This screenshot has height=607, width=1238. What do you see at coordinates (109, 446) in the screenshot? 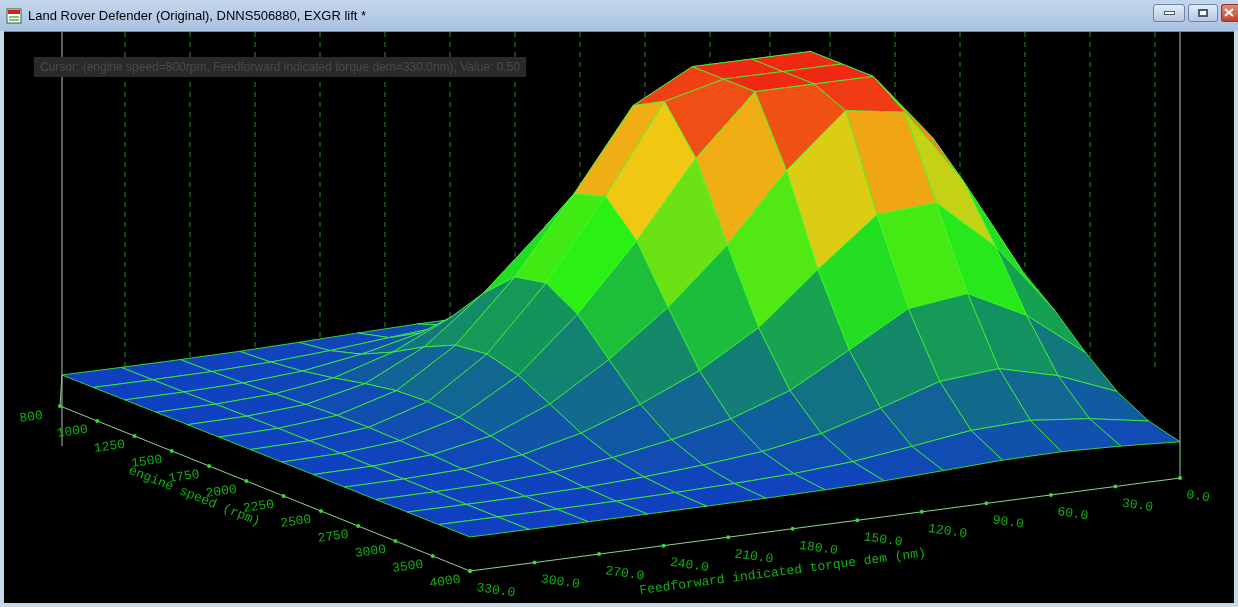
I see `axis-tick-label: 1250` at bounding box center [109, 446].